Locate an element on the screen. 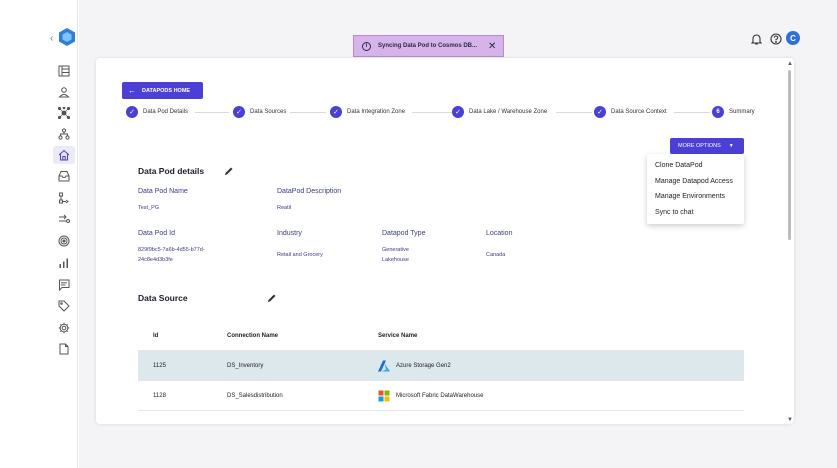  step-summary: 6 Summary is located at coordinates (733, 112).